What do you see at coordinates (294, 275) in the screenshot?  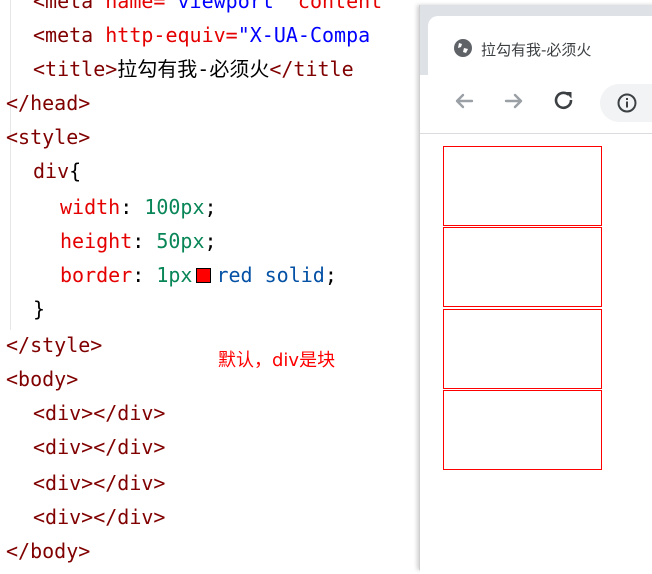 I see `code-token: solid` at bounding box center [294, 275].